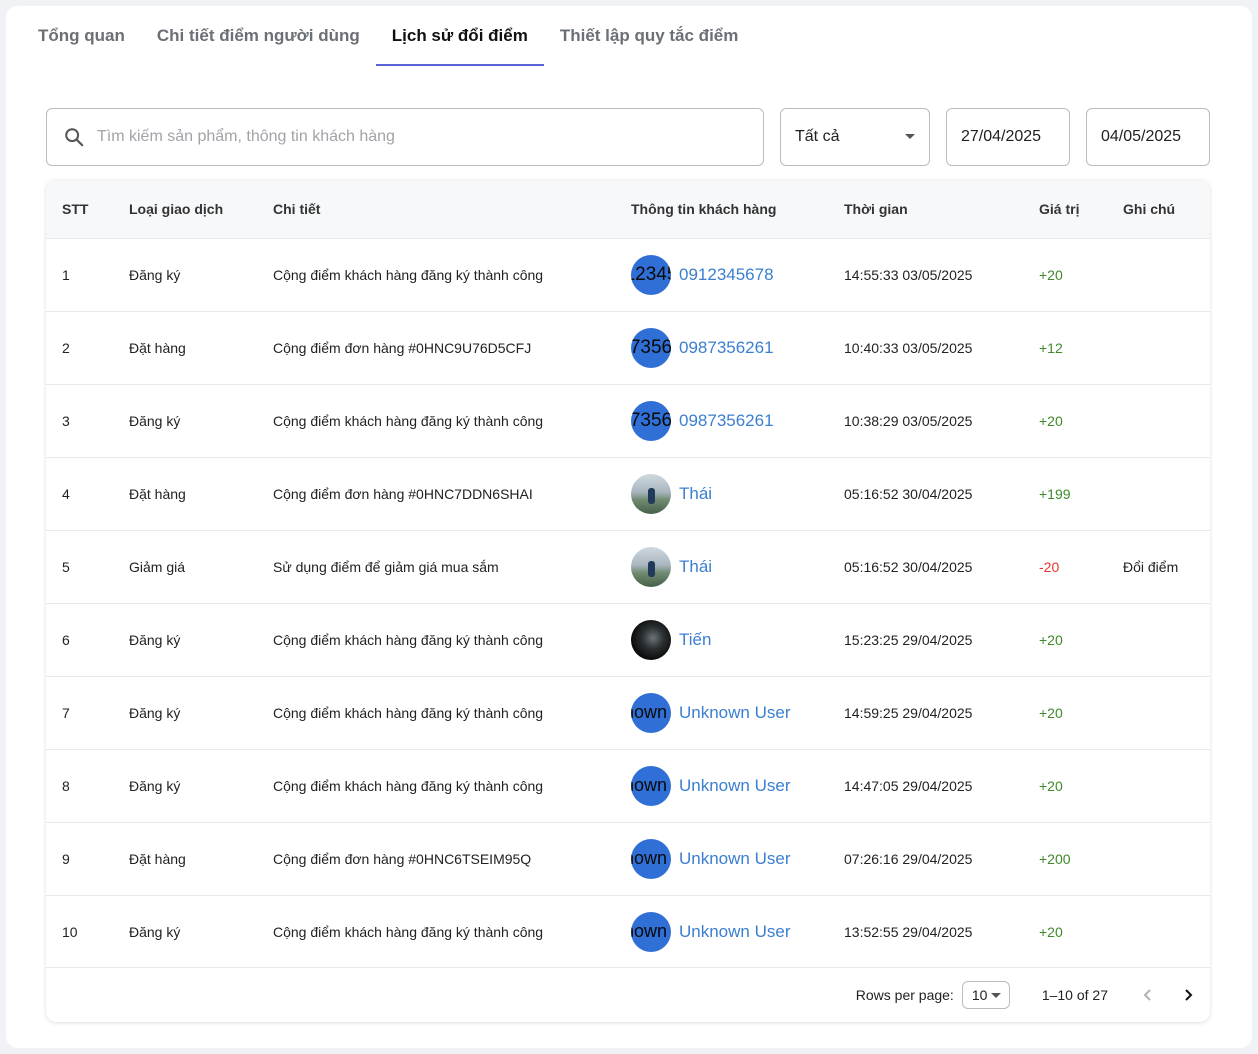 This screenshot has width=1258, height=1054. I want to click on next-page-button, so click(1188, 995).